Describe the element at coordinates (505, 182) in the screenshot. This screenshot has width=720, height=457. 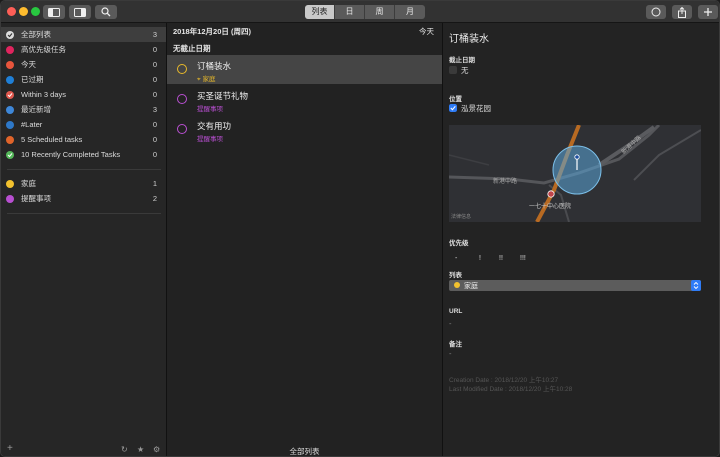
I see `map-road-label: 新港中路` at that location.